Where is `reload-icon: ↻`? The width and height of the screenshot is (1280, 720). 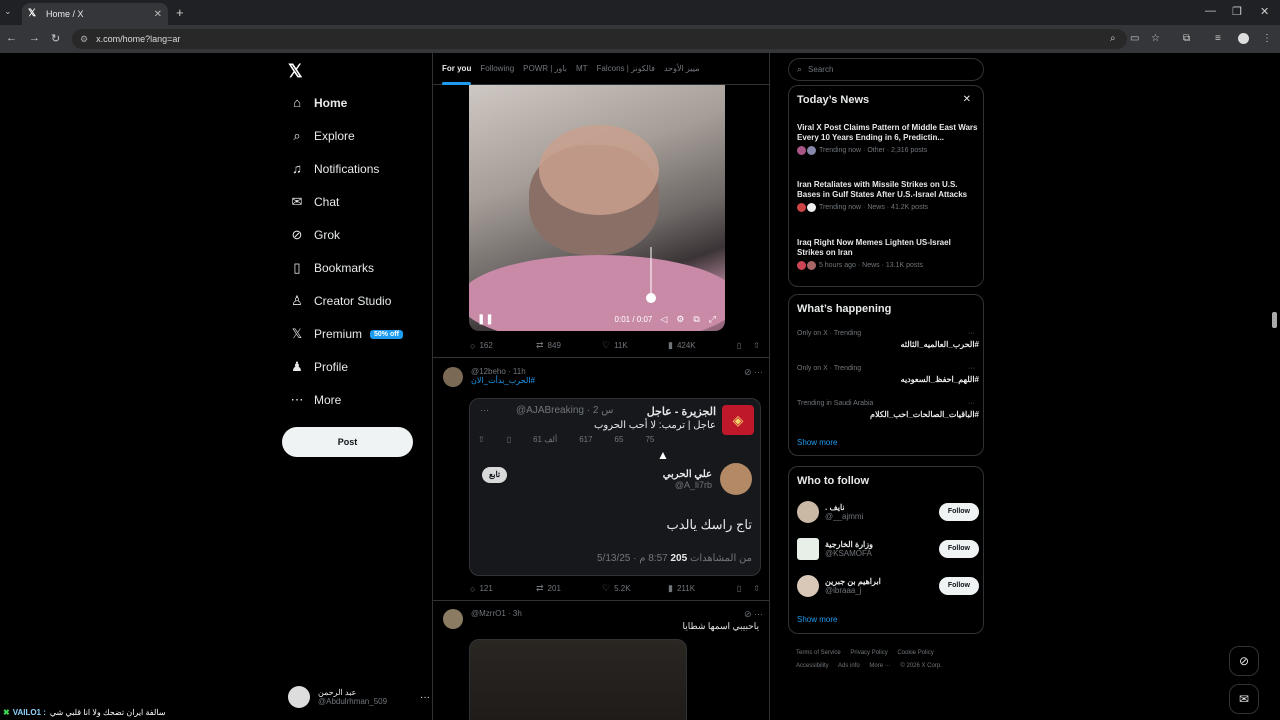
reload-icon: ↻ is located at coordinates (55, 38).